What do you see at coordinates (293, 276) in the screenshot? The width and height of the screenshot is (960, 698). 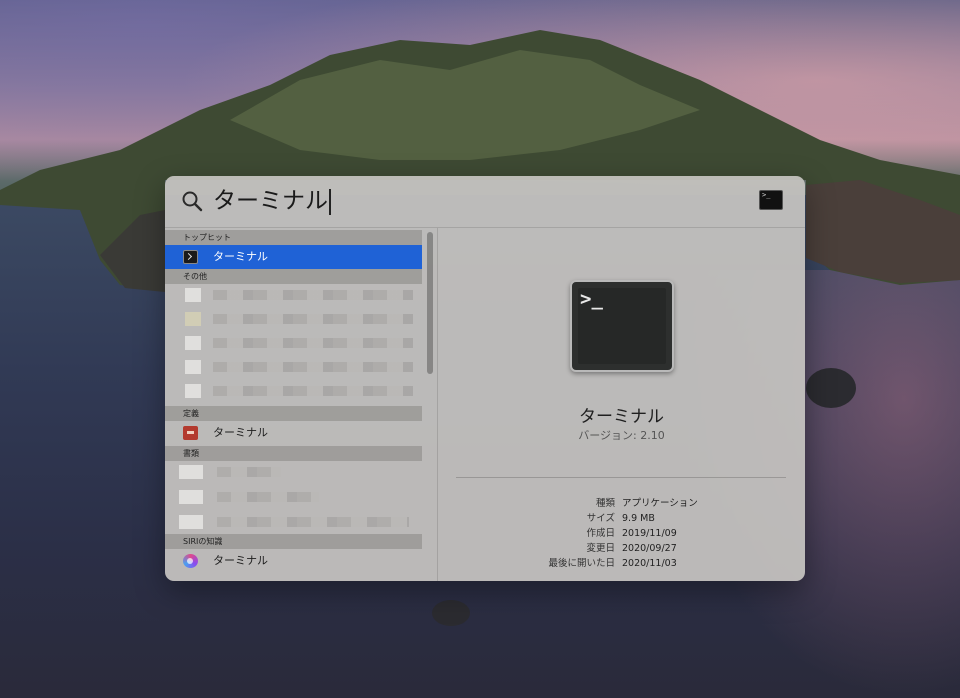 I see `section-header-other: その他` at bounding box center [293, 276].